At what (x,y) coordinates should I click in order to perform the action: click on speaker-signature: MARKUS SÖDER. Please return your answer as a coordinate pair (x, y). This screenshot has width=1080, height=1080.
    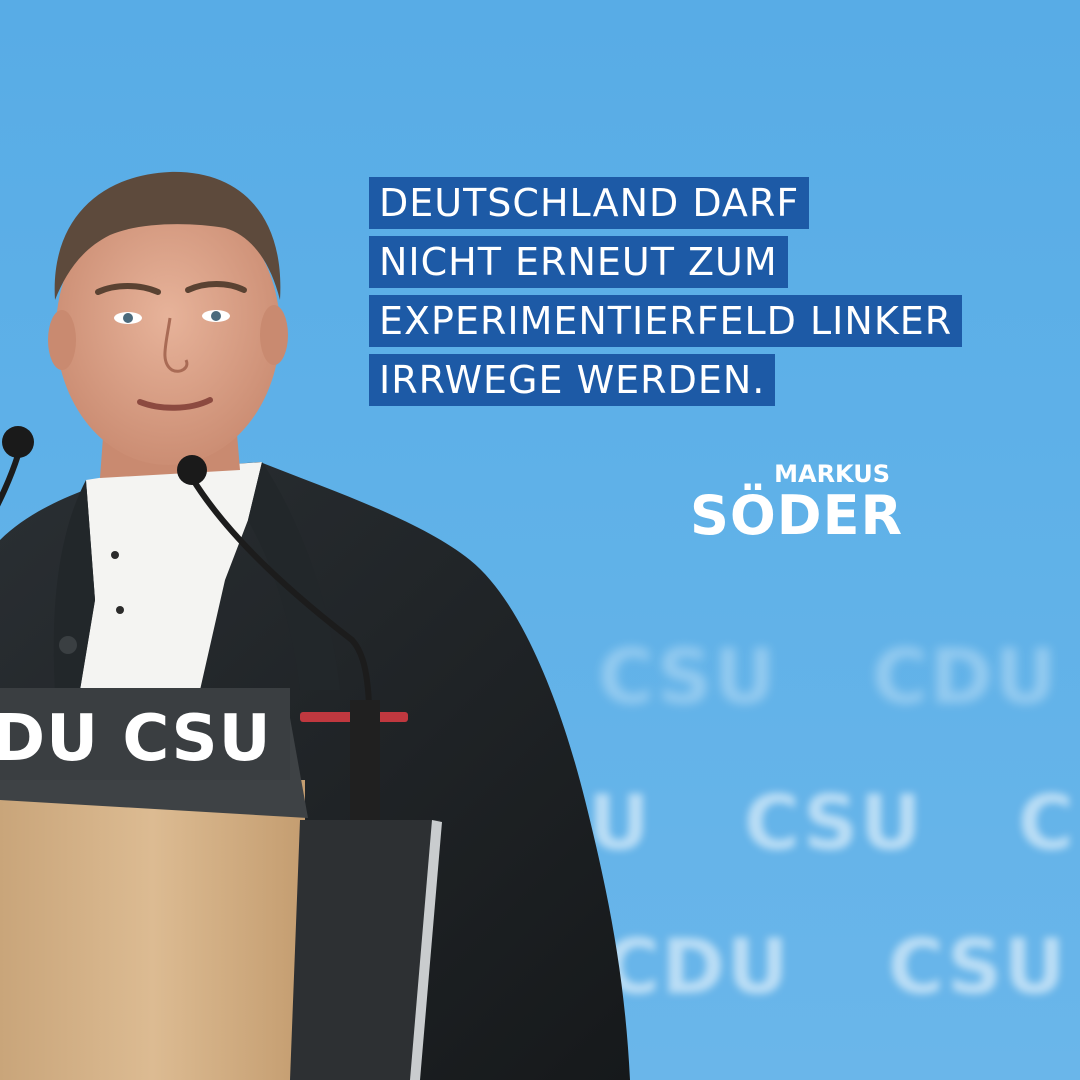
    Looking at the image, I should click on (797, 503).